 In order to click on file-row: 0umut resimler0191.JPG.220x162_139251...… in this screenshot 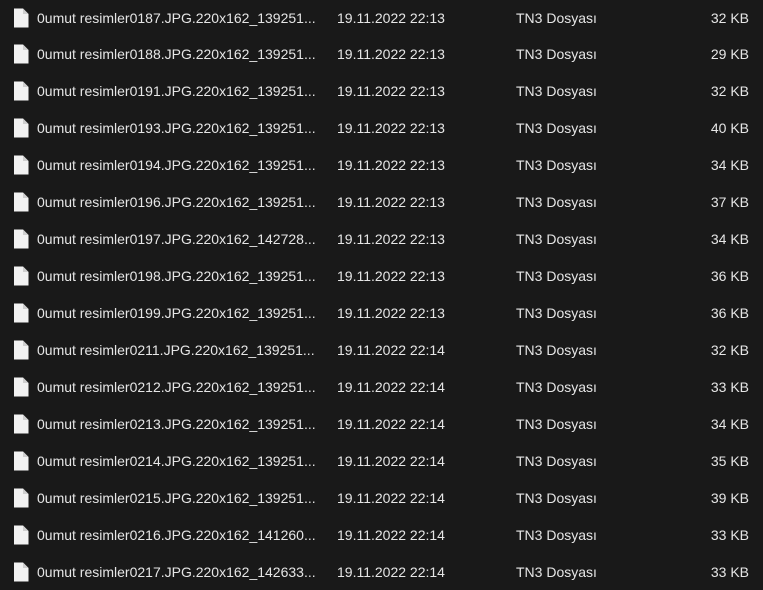, I will do `click(381, 90)`.